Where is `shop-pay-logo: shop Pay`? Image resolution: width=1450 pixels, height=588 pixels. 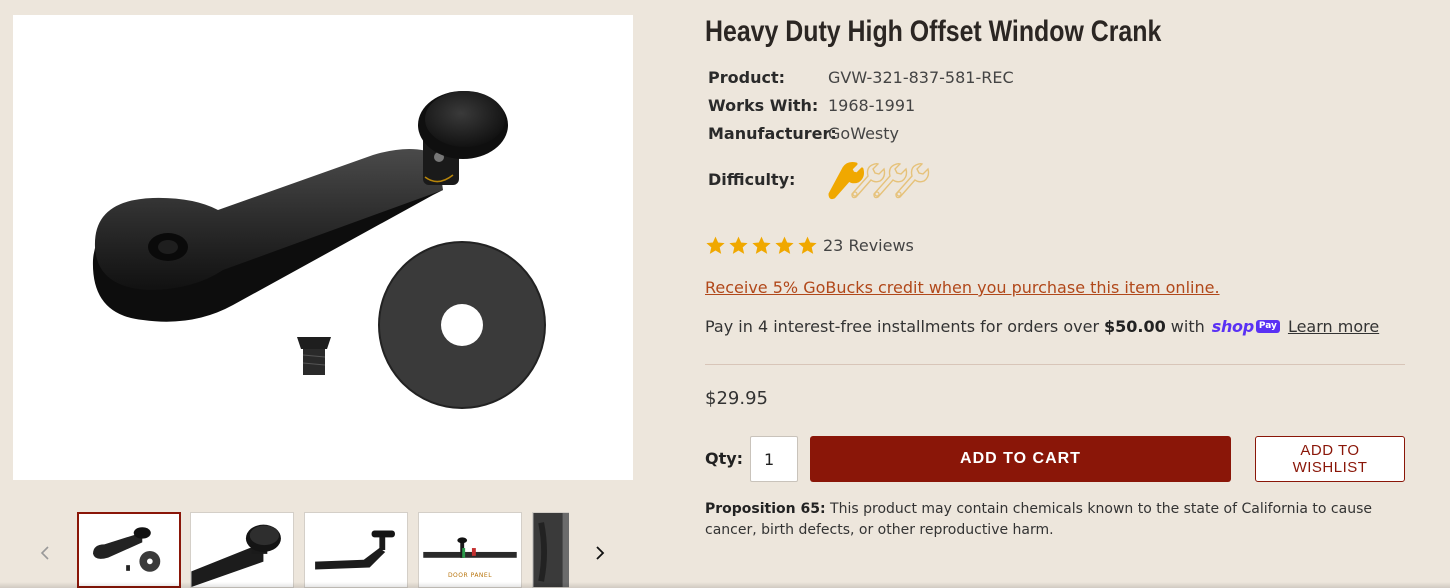 shop-pay-logo: shop Pay is located at coordinates (1246, 326).